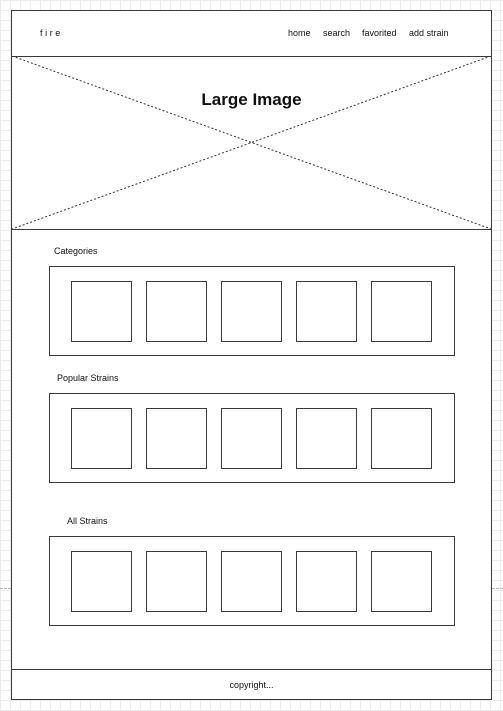  Describe the element at coordinates (87, 521) in the screenshot. I see `section-label-all-strains: All Strains` at that location.